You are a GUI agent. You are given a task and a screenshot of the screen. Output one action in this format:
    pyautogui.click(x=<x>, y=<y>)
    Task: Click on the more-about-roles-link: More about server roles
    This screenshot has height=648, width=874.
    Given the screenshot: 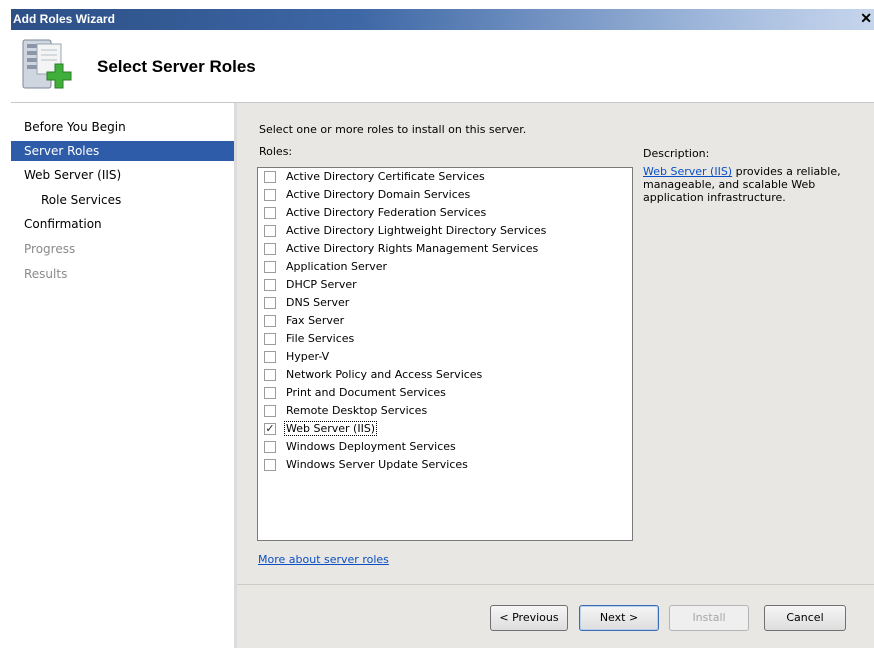 What is the action you would take?
    pyautogui.click(x=323, y=559)
    